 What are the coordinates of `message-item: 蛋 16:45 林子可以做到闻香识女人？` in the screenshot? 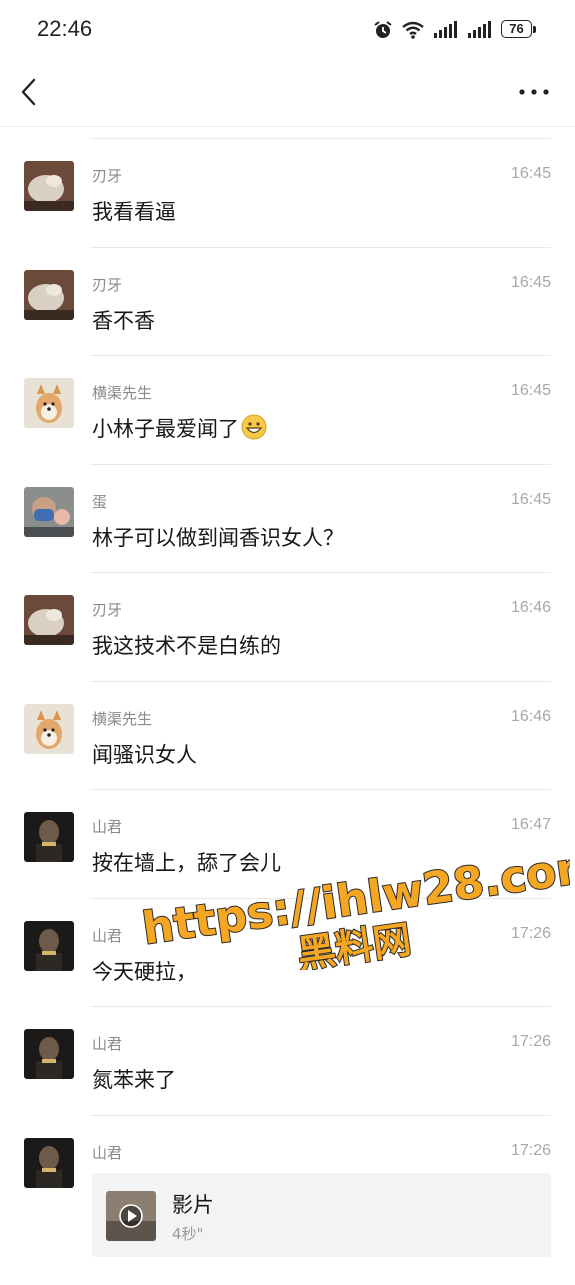 It's located at (287, 518).